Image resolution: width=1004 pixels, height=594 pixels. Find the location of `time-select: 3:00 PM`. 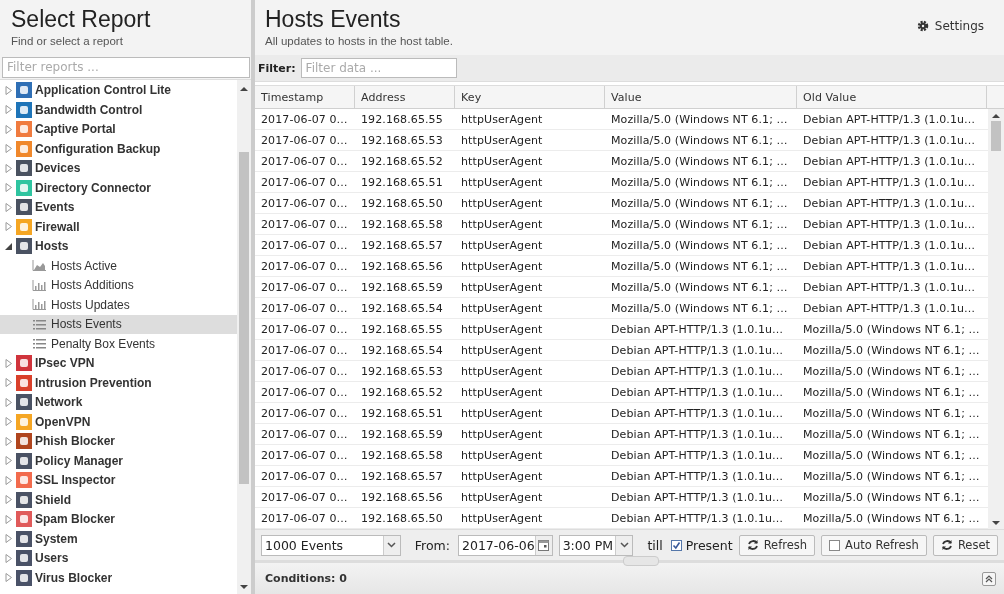

time-select: 3:00 PM is located at coordinates (596, 545).